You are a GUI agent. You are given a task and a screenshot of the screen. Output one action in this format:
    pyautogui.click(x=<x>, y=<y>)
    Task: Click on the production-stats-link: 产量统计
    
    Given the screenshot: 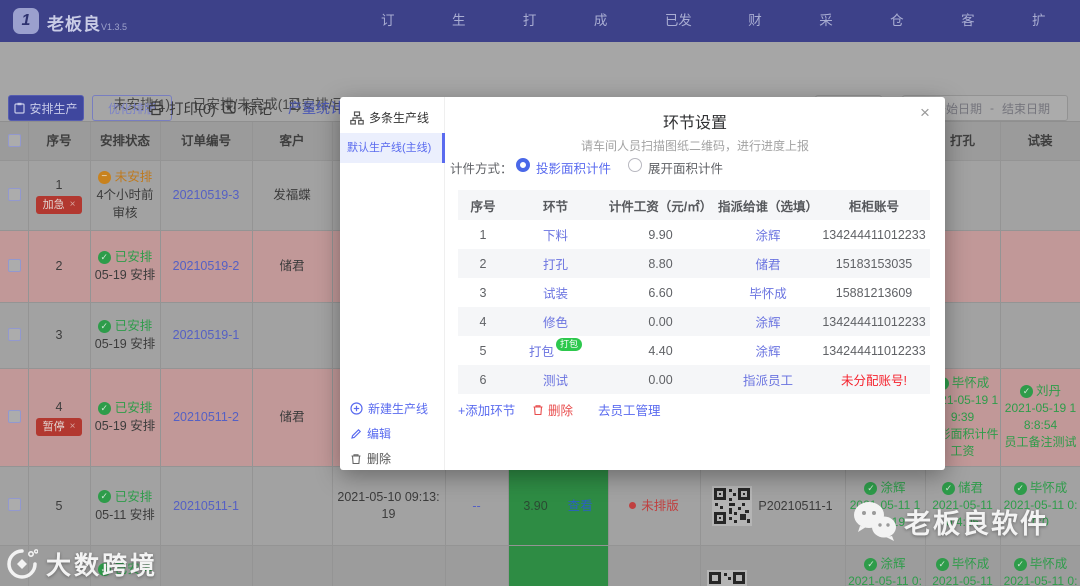 What is the action you would take?
    pyautogui.click(x=316, y=108)
    